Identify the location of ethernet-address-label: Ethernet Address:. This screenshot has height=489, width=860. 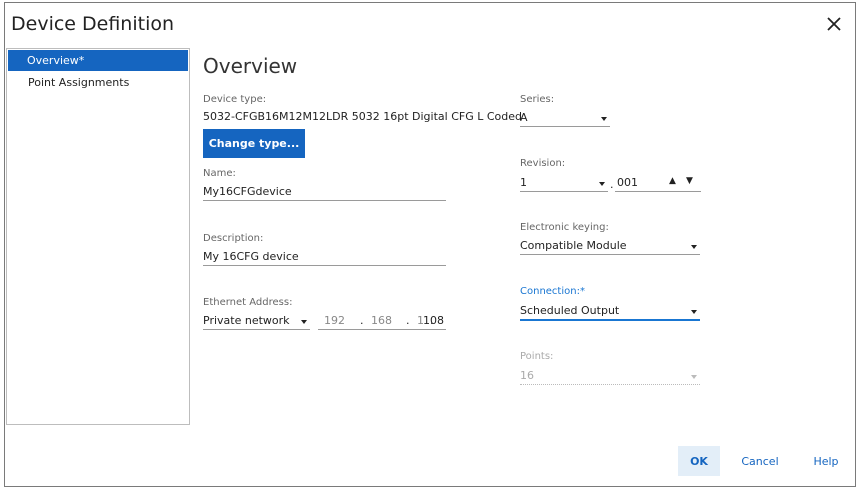
(248, 302).